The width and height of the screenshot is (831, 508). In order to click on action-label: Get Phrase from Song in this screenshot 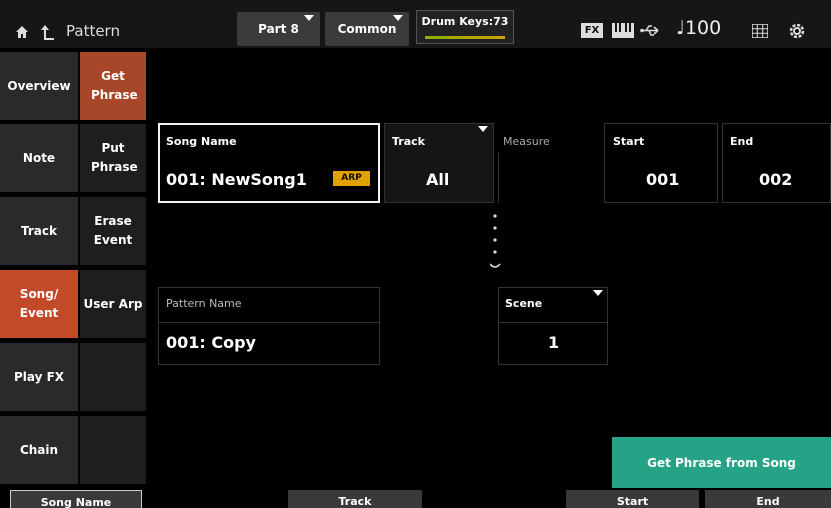, I will do `click(721, 462)`.